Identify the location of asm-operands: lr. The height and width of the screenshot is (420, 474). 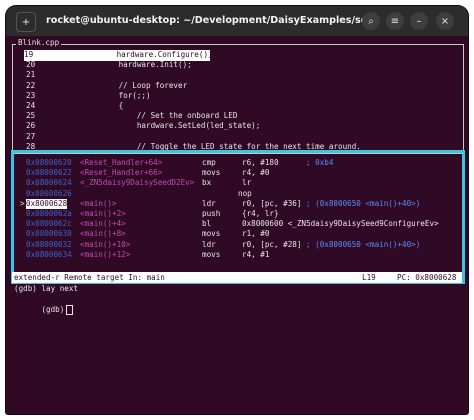
(247, 183).